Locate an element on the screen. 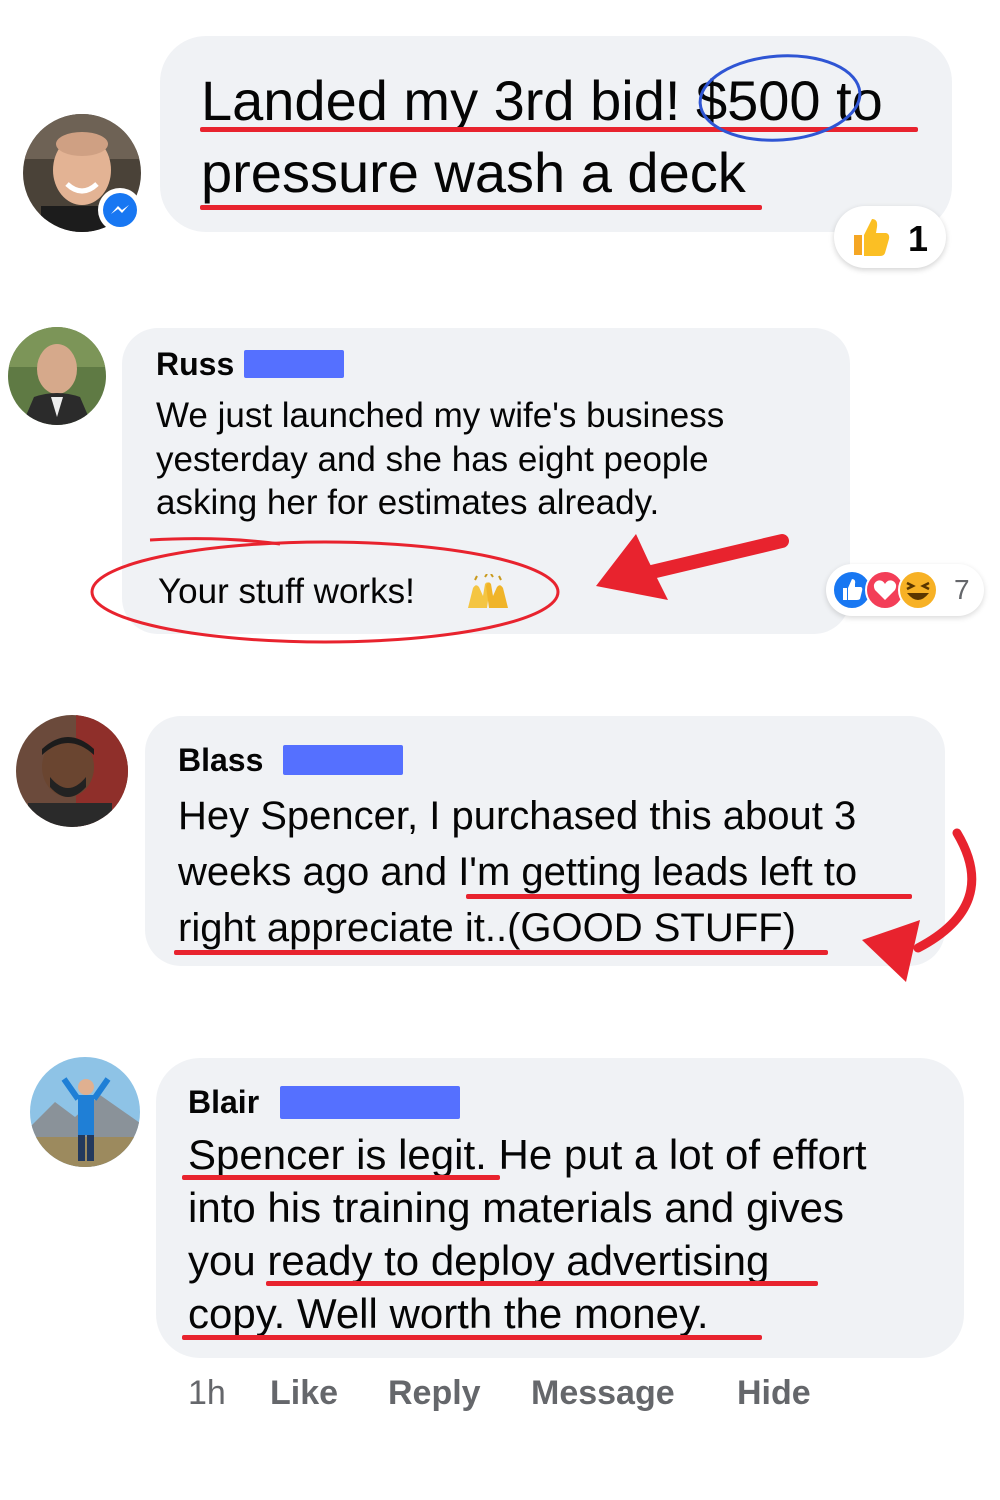 The width and height of the screenshot is (1000, 1500). comment-text-line: you ready to deploy advertising is located at coordinates (479, 1260).